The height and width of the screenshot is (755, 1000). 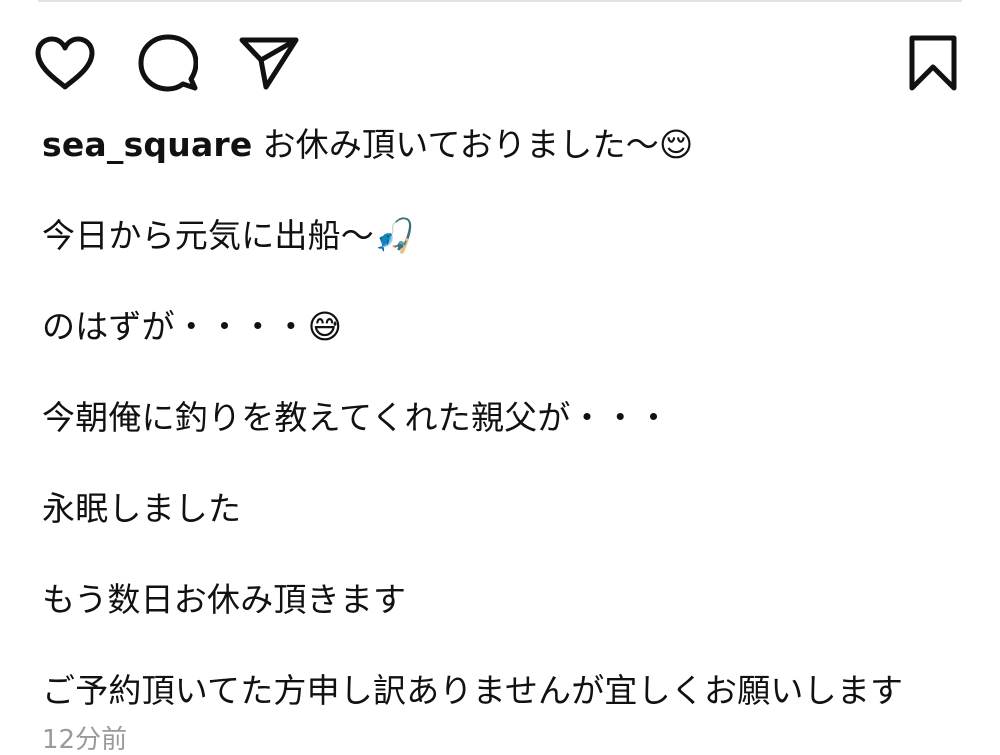 What do you see at coordinates (229, 235) in the screenshot?
I see `caption-line: 今日から元気に出船〜🎣` at bounding box center [229, 235].